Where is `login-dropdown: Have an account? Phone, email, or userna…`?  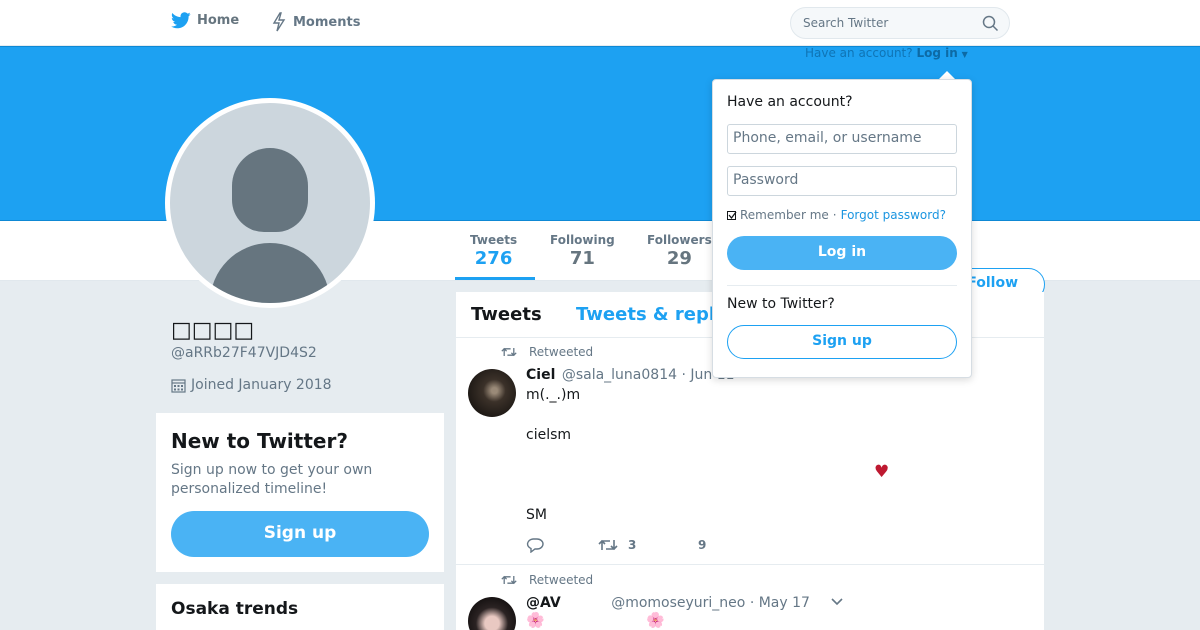
login-dropdown: Have an account? Phone, email, or userna… is located at coordinates (842, 228).